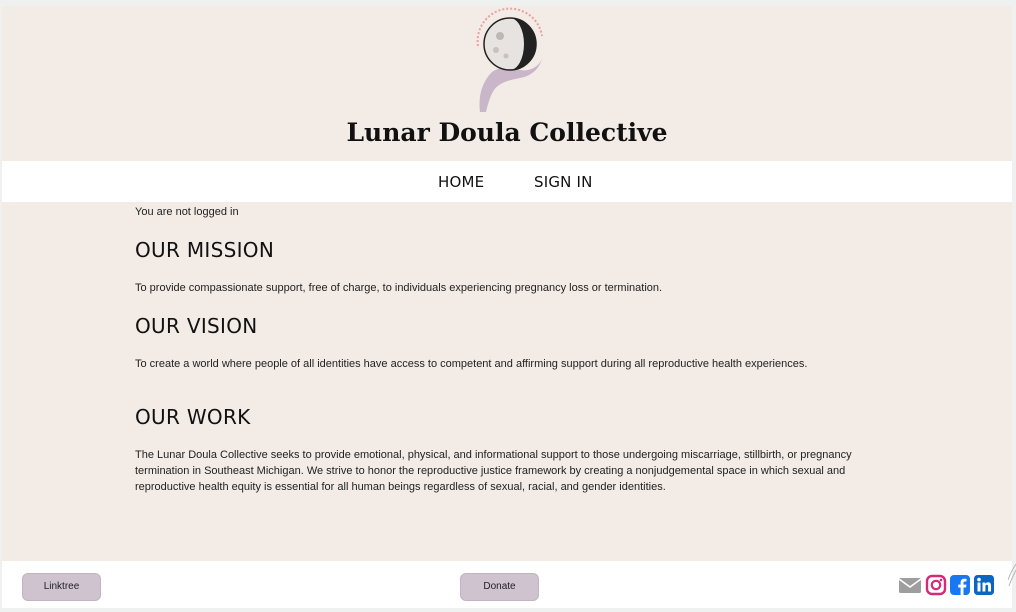  Describe the element at coordinates (563, 182) in the screenshot. I see `nav-sign-in: SIGN IN` at that location.